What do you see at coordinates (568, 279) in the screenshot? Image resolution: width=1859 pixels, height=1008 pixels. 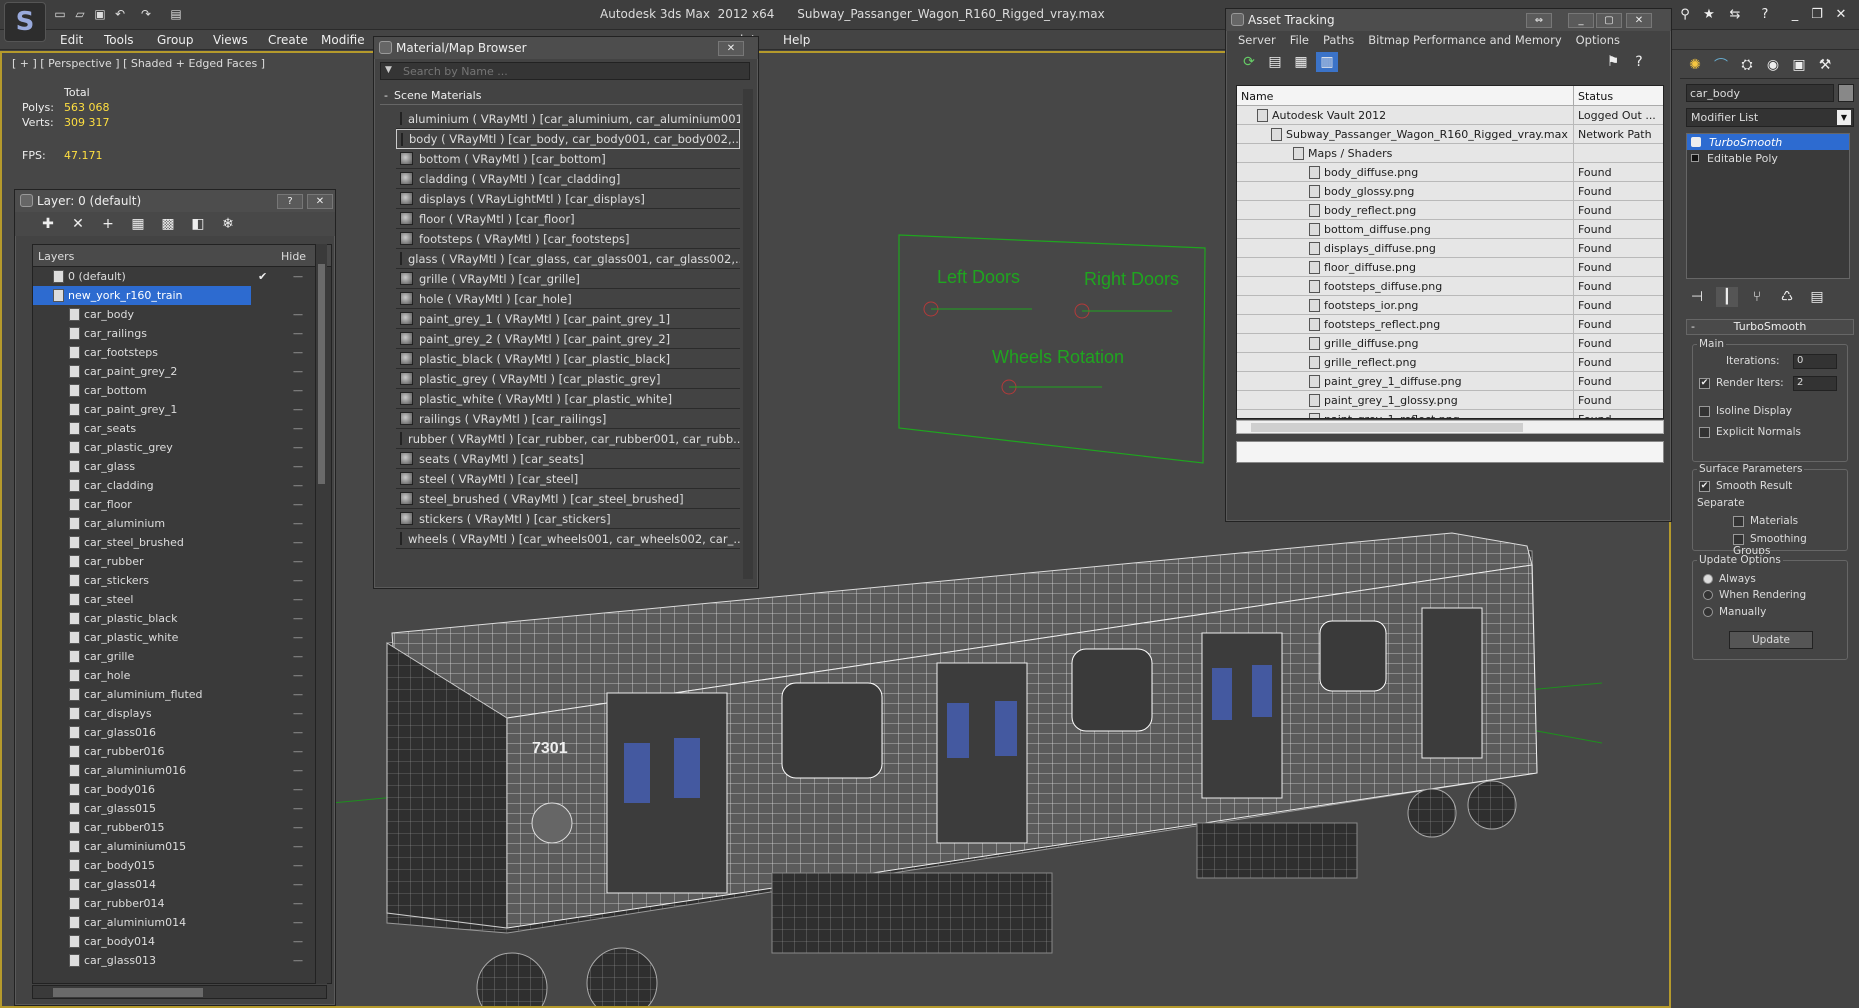 I see `material-item: grille ( VRayMtl ) [car_grille]` at bounding box center [568, 279].